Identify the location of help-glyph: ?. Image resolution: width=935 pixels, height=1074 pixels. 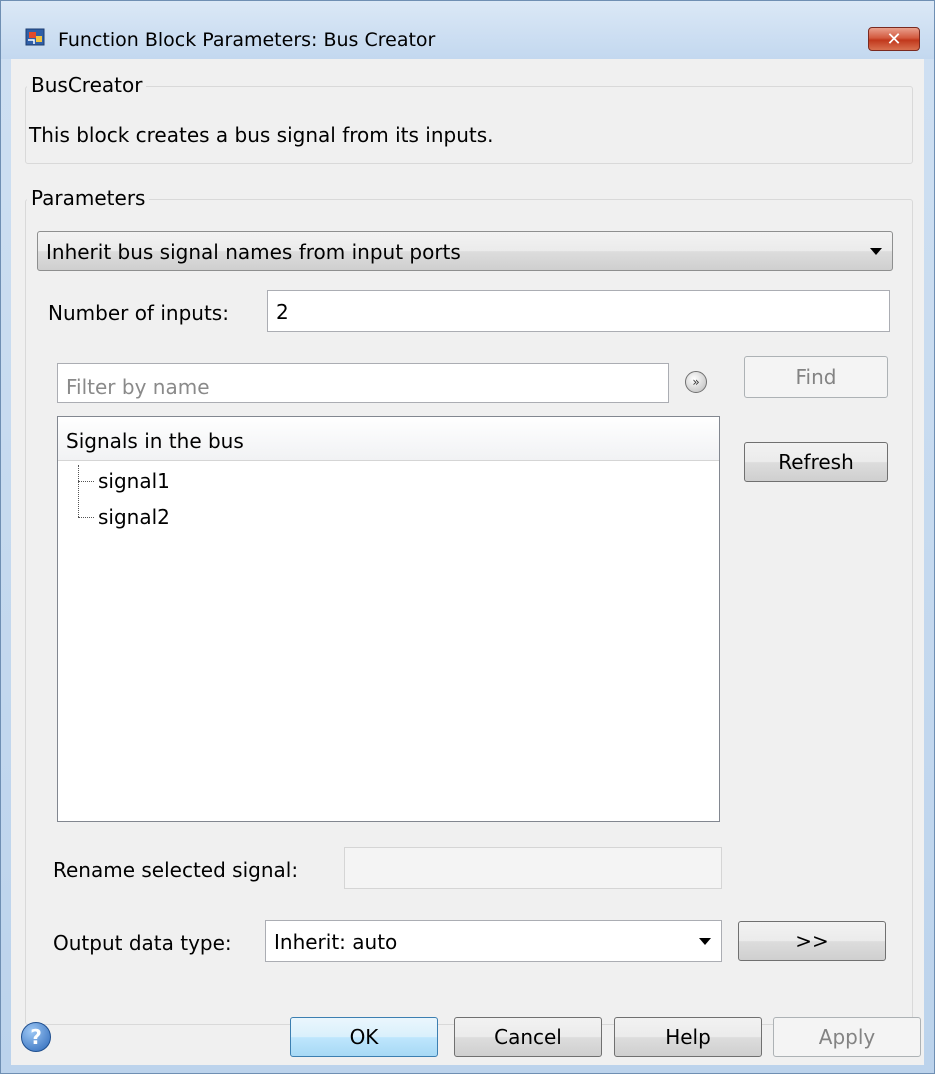
(36, 1037).